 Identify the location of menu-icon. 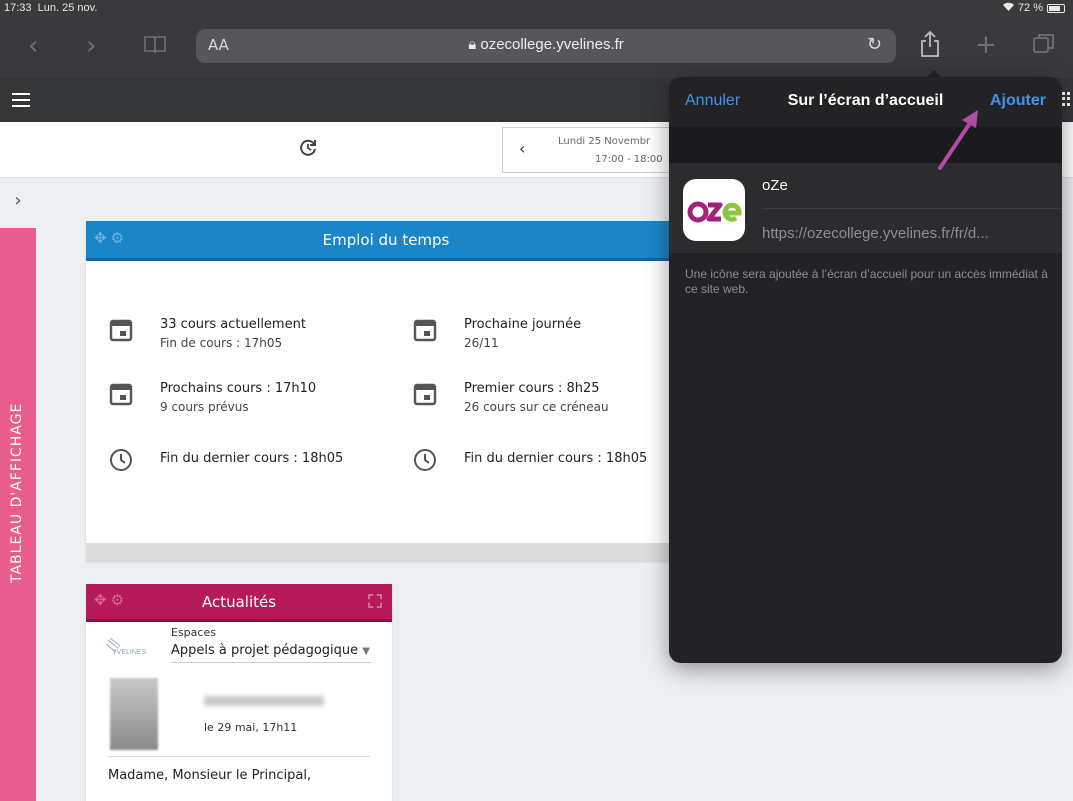
(21, 100).